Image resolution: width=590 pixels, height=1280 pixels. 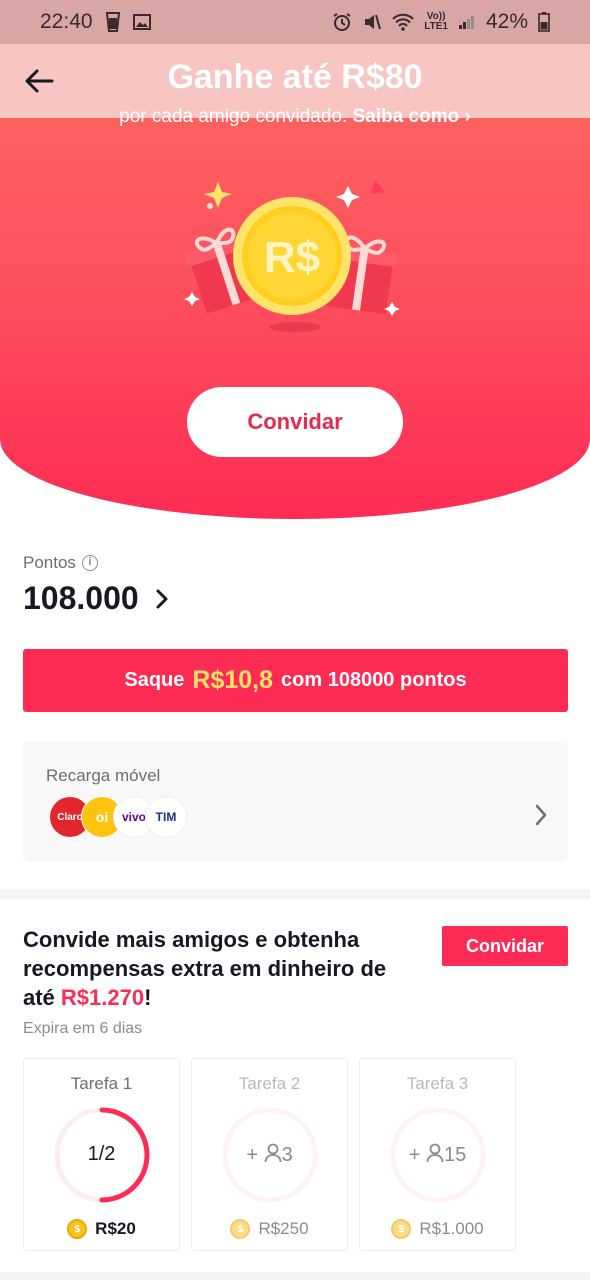 I want to click on network-type: Vo)) LTE1, so click(x=436, y=22).